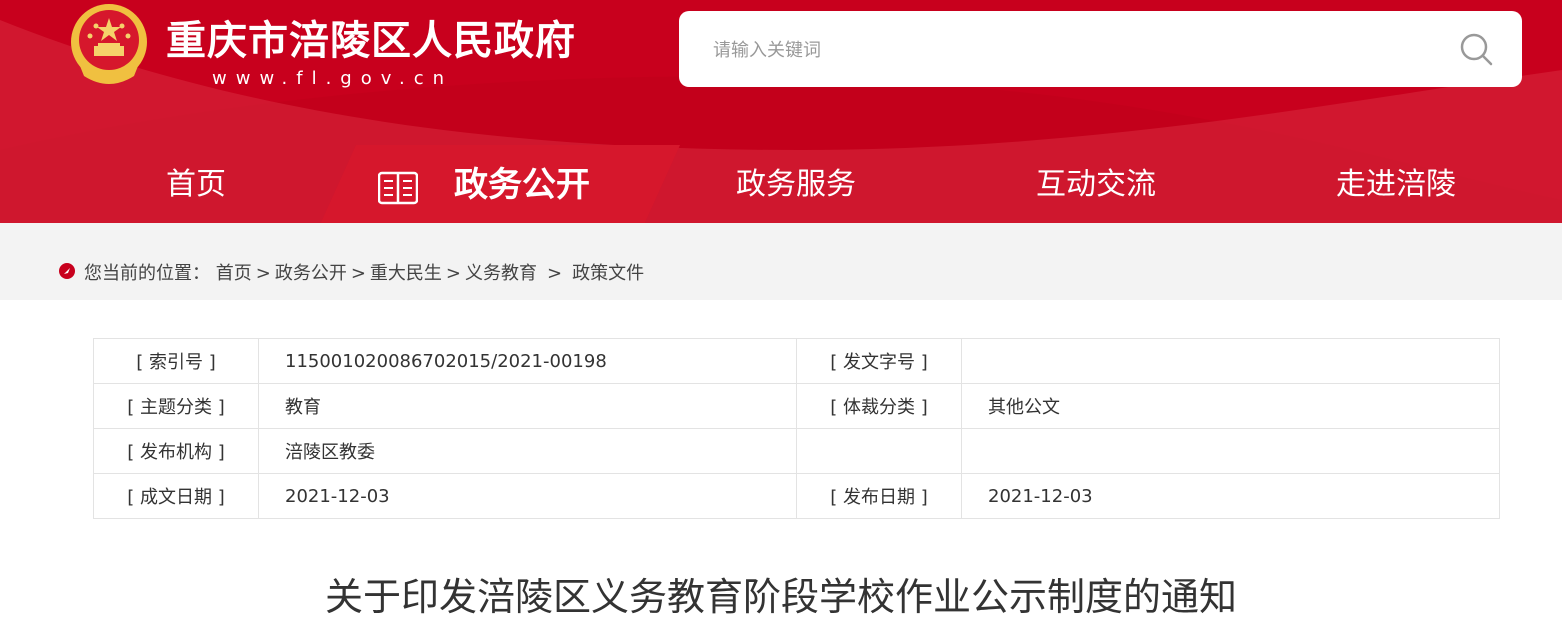 This screenshot has height=622, width=1562. What do you see at coordinates (1230, 496) in the screenshot?
I see `value-publish-date: 2021-12-03` at bounding box center [1230, 496].